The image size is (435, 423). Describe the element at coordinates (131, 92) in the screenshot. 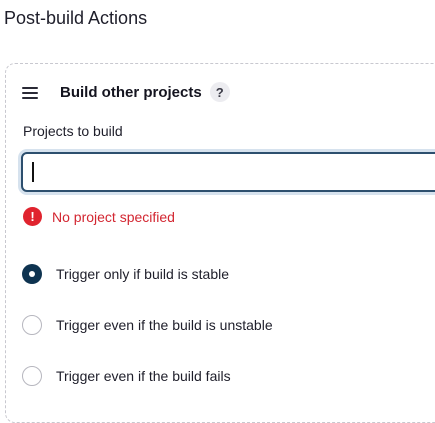

I see `card-title: Build other projects` at that location.